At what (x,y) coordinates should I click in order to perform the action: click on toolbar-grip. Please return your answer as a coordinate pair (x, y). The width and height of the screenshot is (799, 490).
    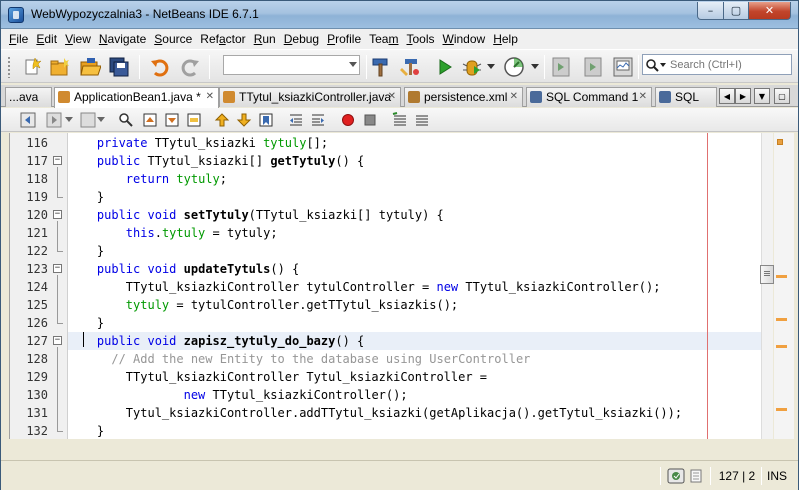
    Looking at the image, I should click on (9, 67).